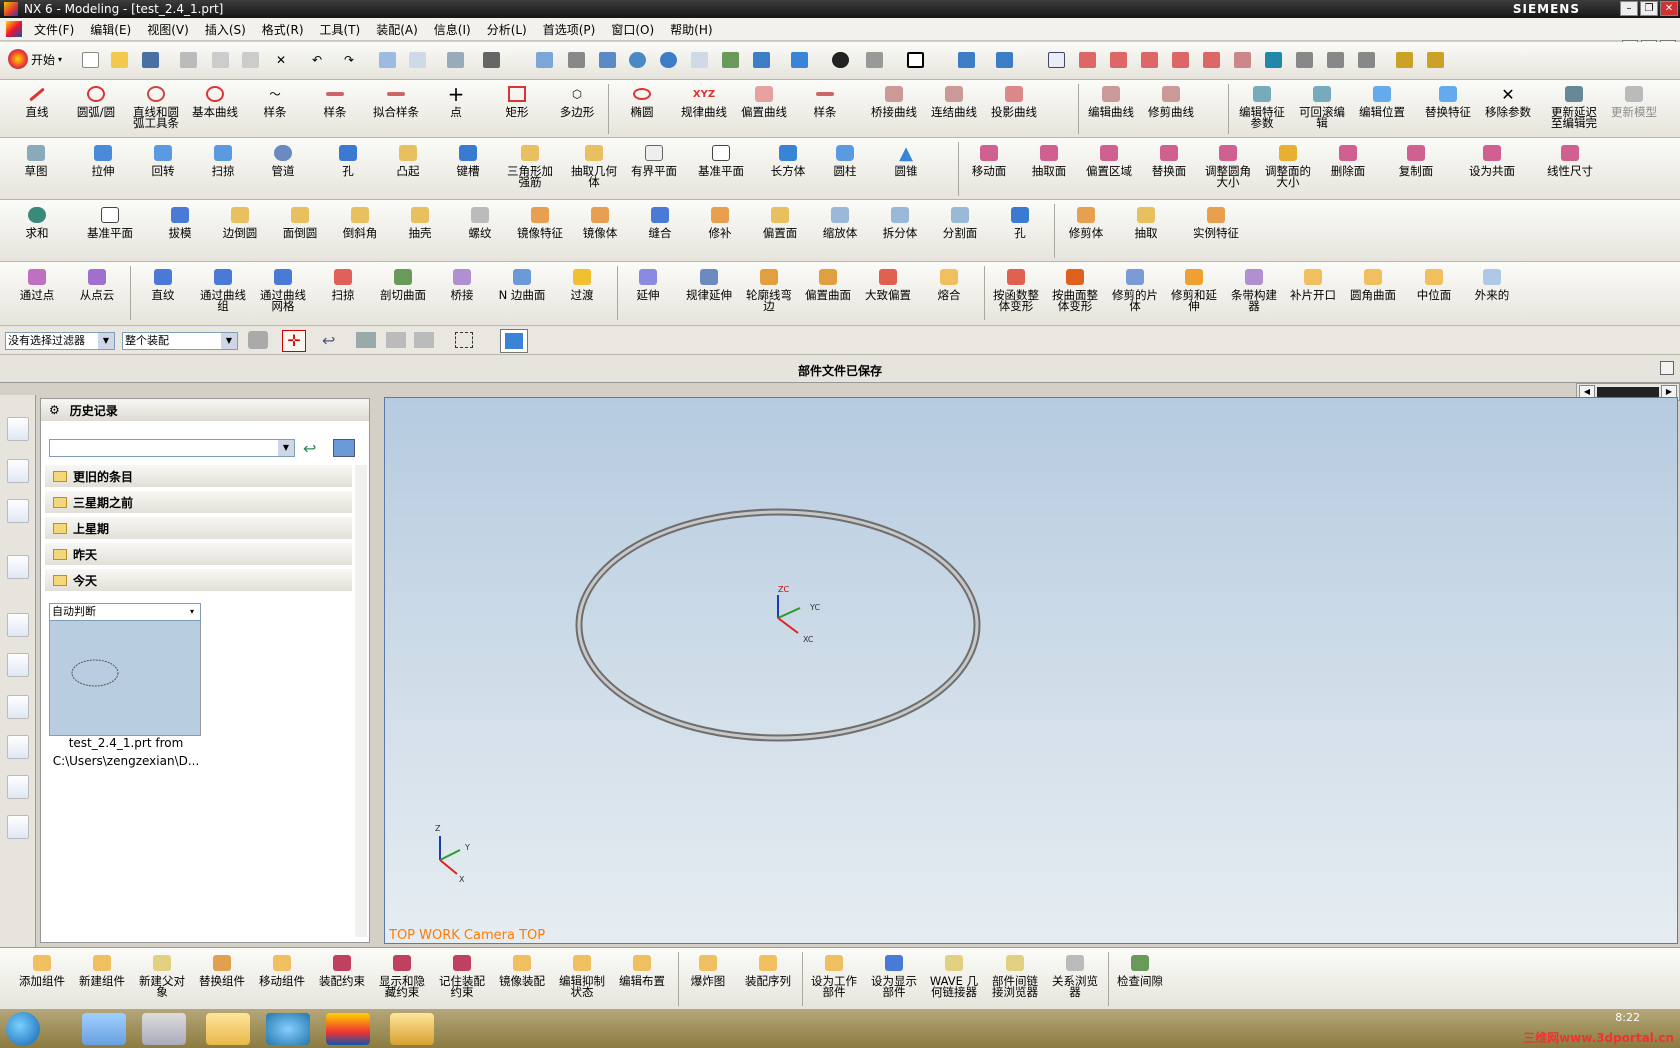  I want to click on history-filter-dropdown: ▼, so click(172, 448).